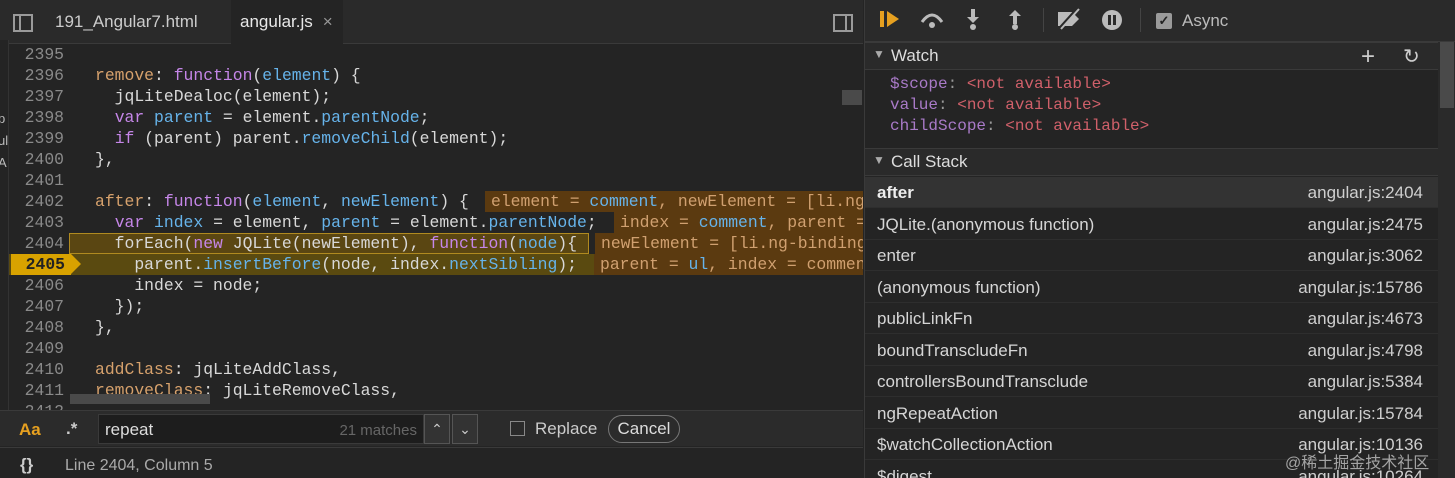 This screenshot has height=478, width=1455. What do you see at coordinates (1368, 57) in the screenshot?
I see `add-watch-button: +` at bounding box center [1368, 57].